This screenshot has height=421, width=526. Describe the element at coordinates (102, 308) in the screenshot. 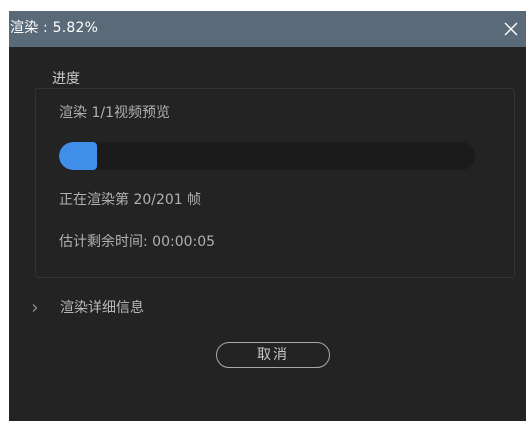

I see `render-details-label: 渲染详细信息` at that location.